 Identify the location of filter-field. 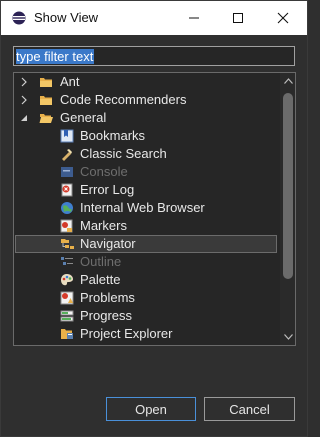
(154, 56).